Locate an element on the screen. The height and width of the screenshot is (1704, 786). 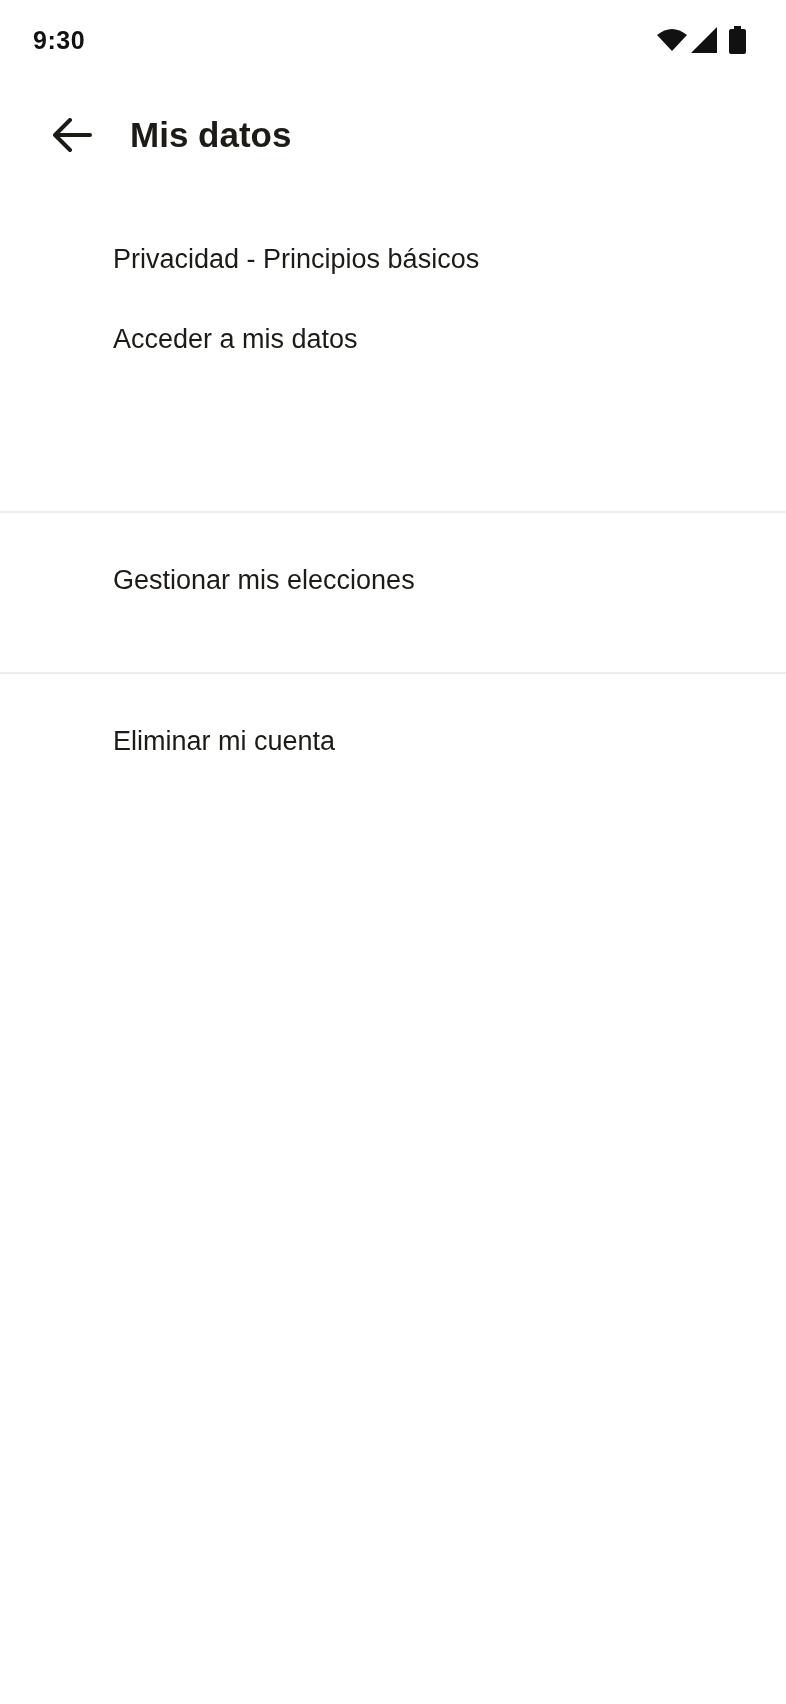
menu-item: Privacidad - Principios básicos is located at coordinates (393, 259).